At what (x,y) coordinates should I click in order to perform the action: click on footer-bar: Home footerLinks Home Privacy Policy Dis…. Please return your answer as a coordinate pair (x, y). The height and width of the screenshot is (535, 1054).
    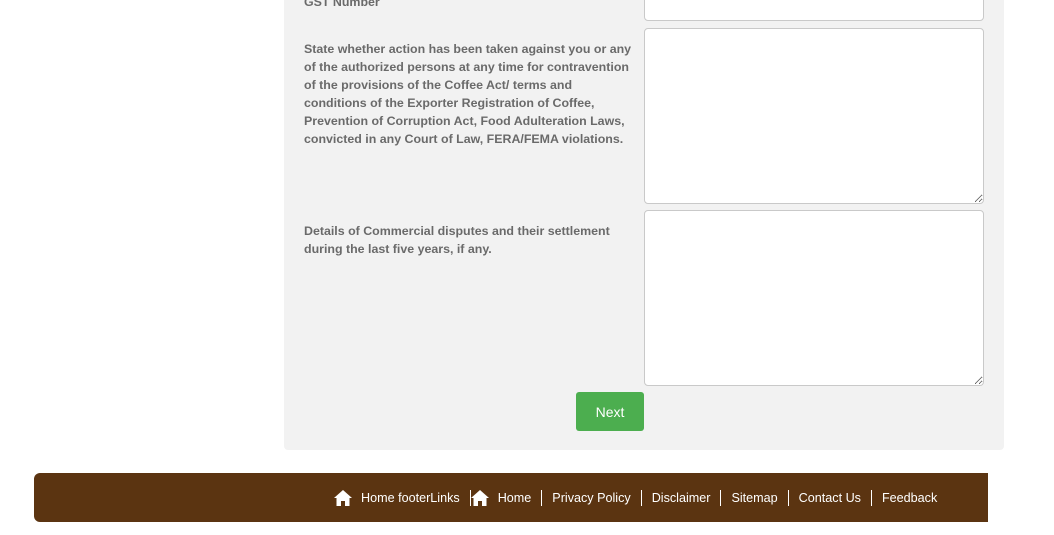
    Looking at the image, I should click on (511, 497).